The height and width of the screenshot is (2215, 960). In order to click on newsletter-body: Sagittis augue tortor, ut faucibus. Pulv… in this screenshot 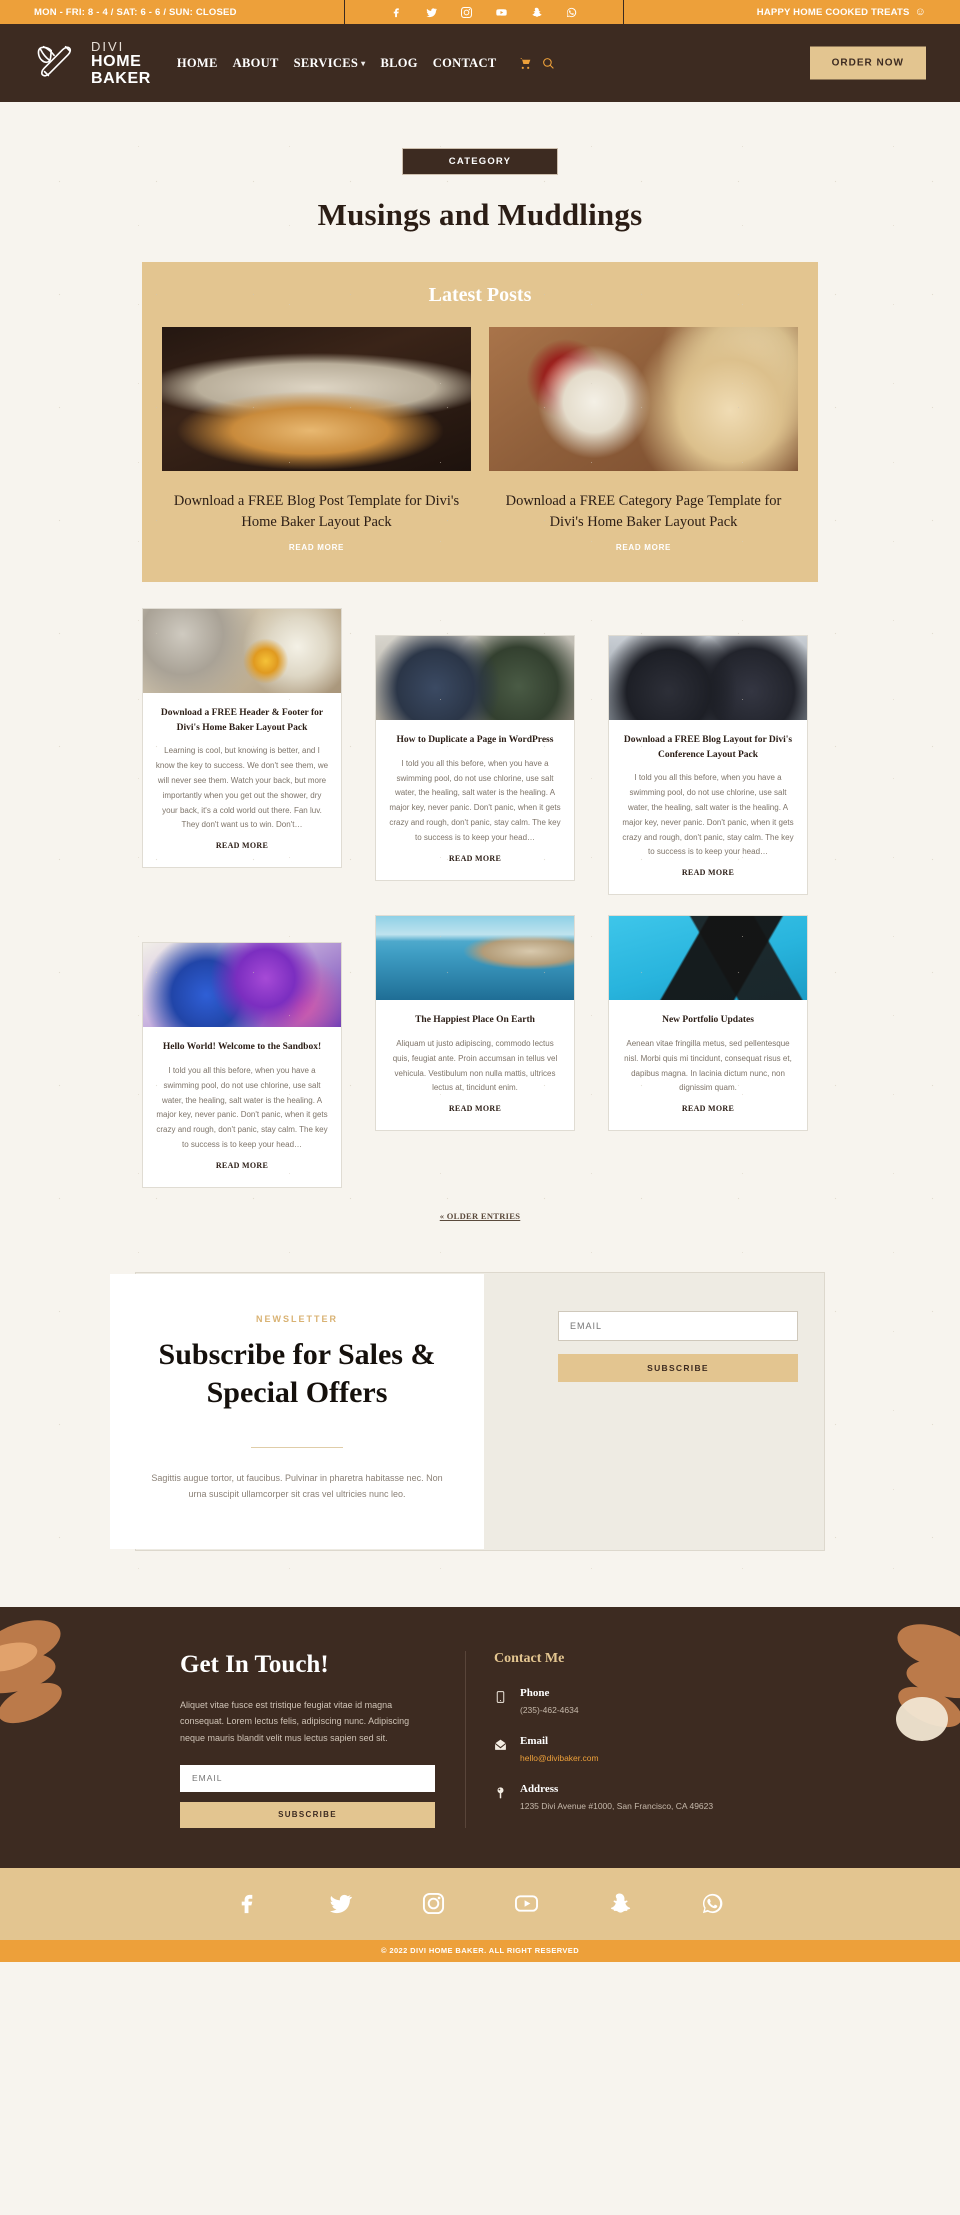, I will do `click(297, 1486)`.